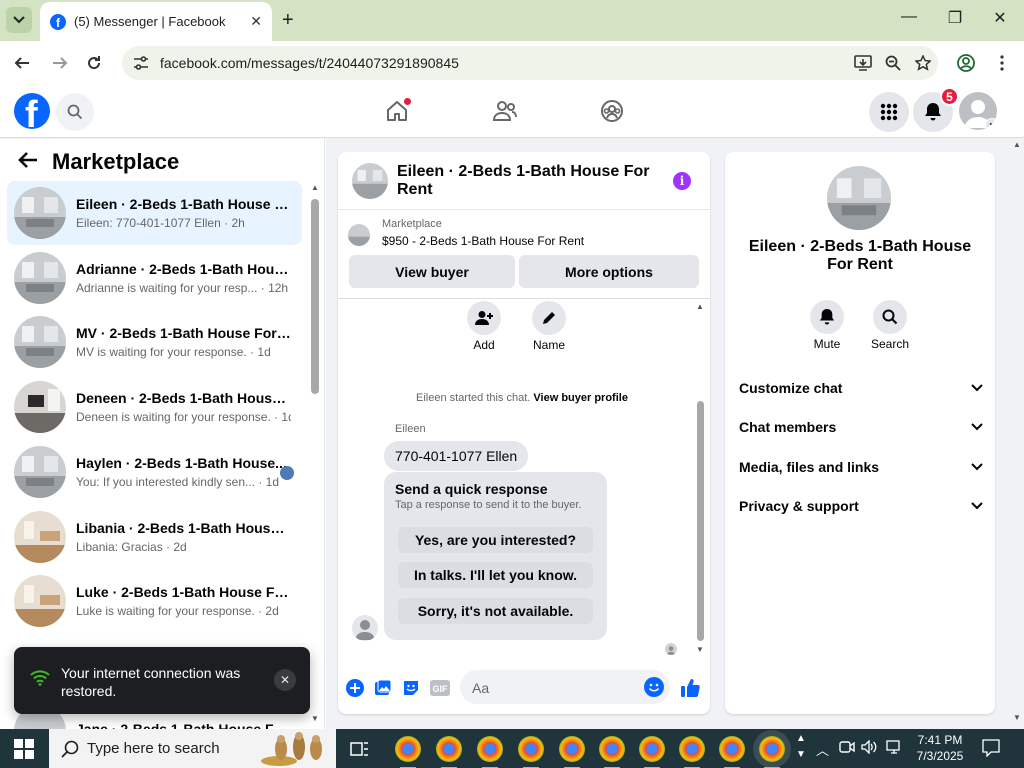  Describe the element at coordinates (682, 180) in the screenshot. I see `info-icon: i` at that location.